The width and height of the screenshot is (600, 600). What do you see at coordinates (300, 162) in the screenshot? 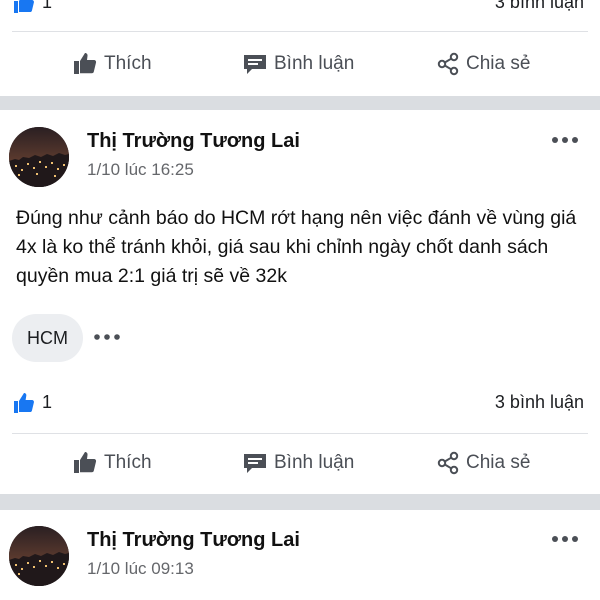
I see `post-header: Thị Trường Tương Lai 1/10 lúc 16:25` at bounding box center [300, 162].